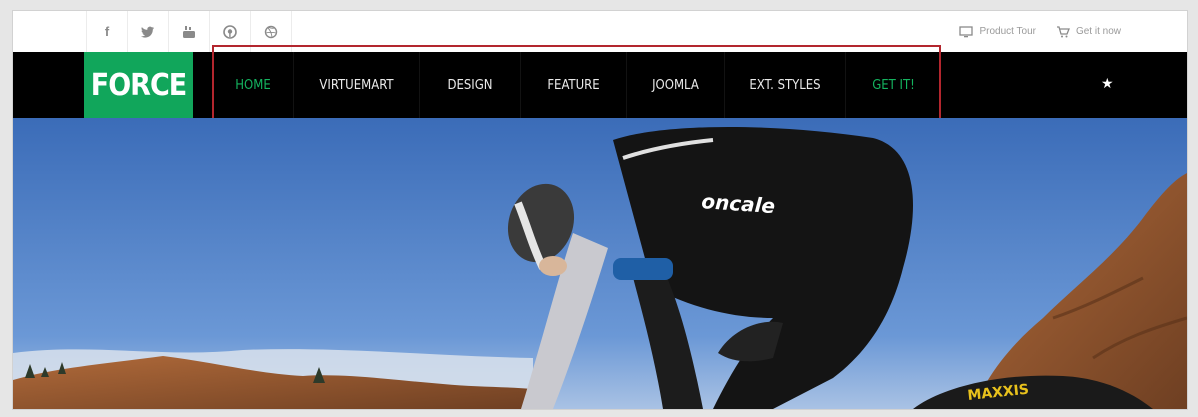 The height and width of the screenshot is (417, 1198). I want to click on product-tour-link: Product Tour, so click(997, 31).